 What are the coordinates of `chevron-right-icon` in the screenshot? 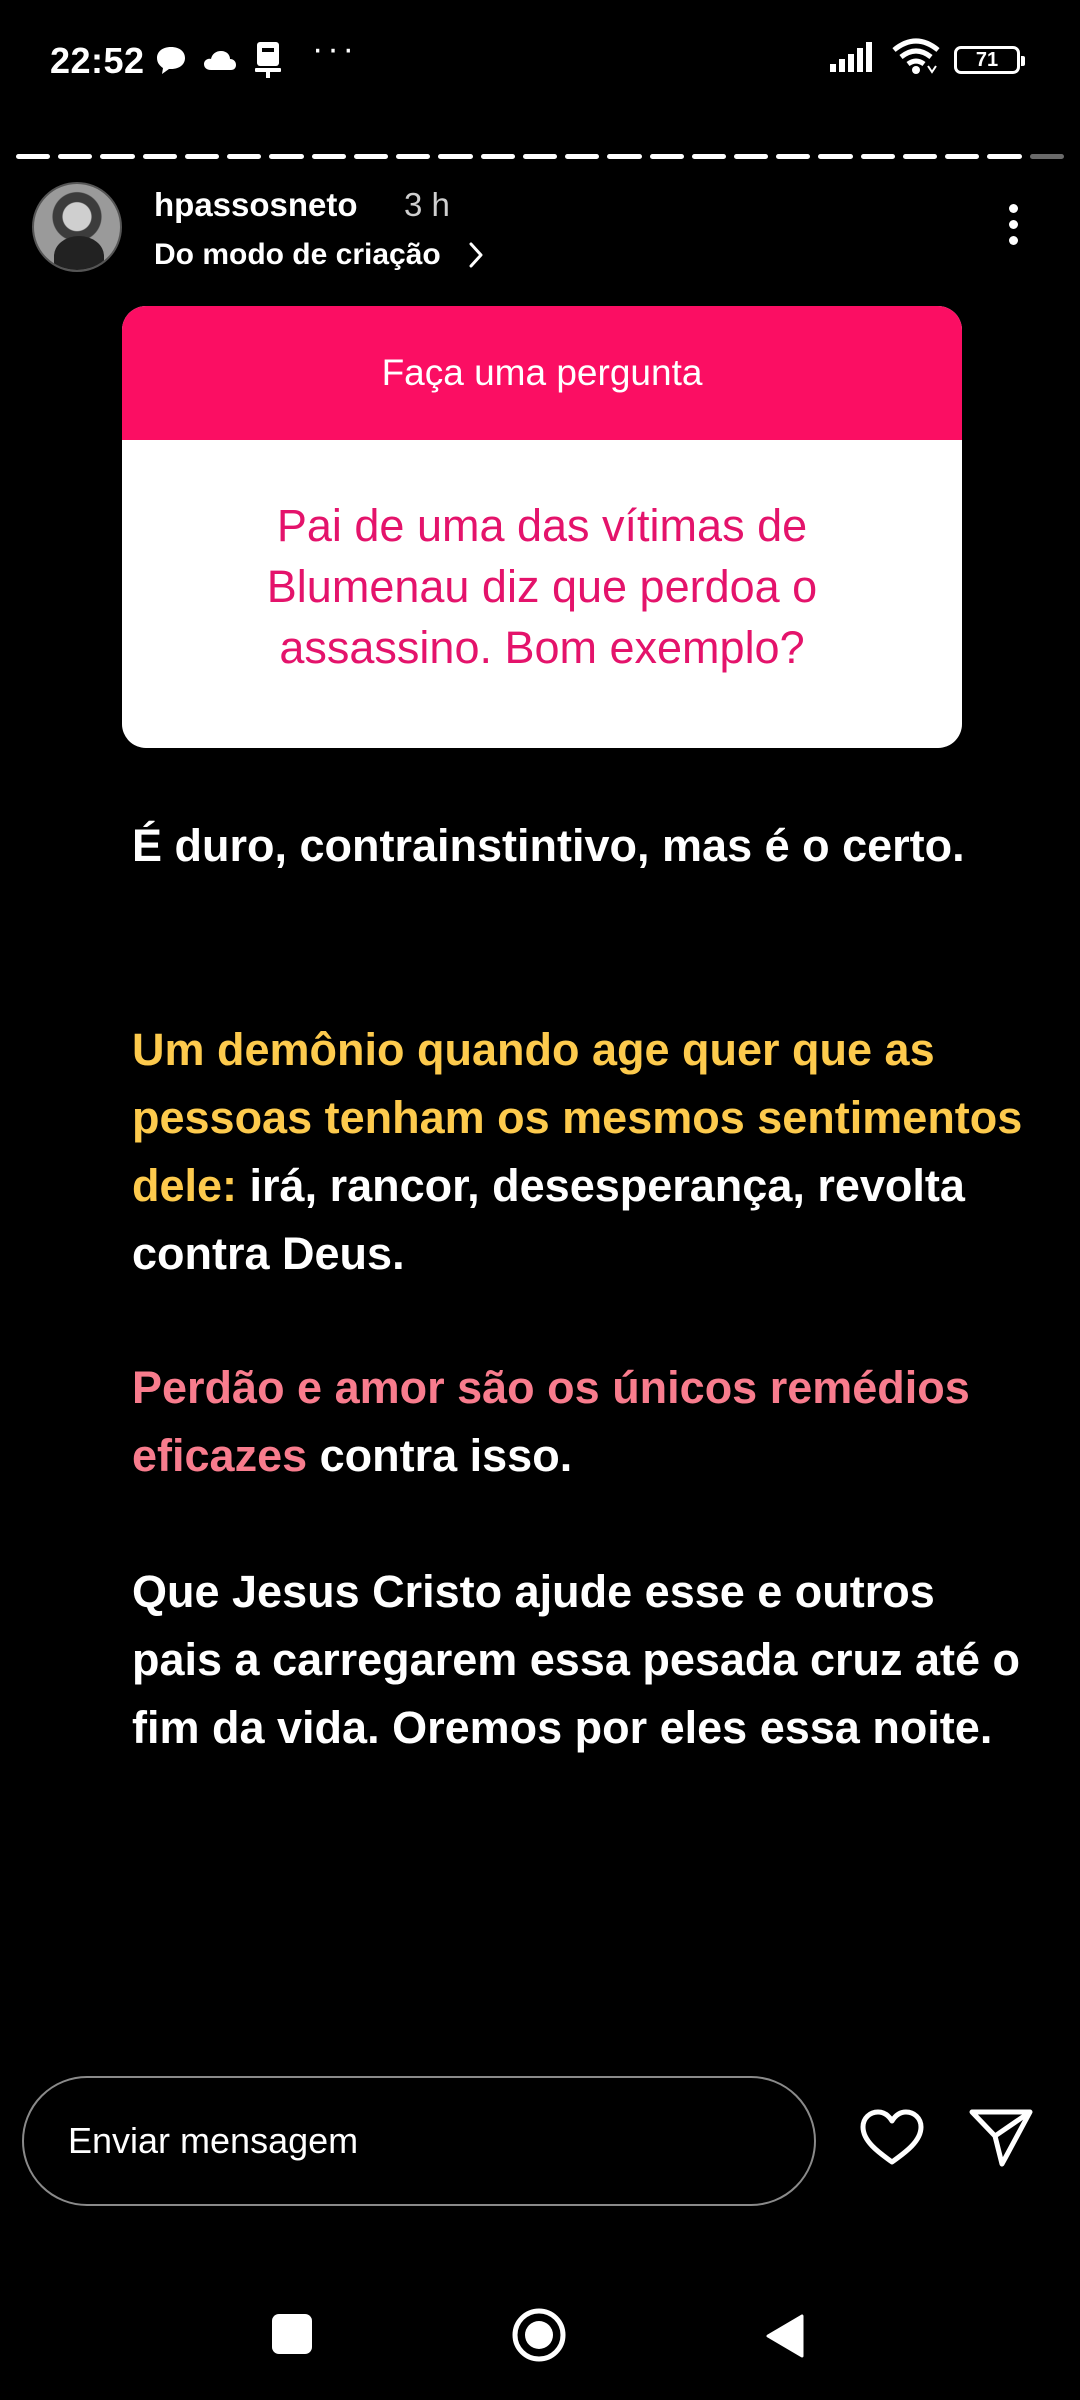 It's located at (476, 255).